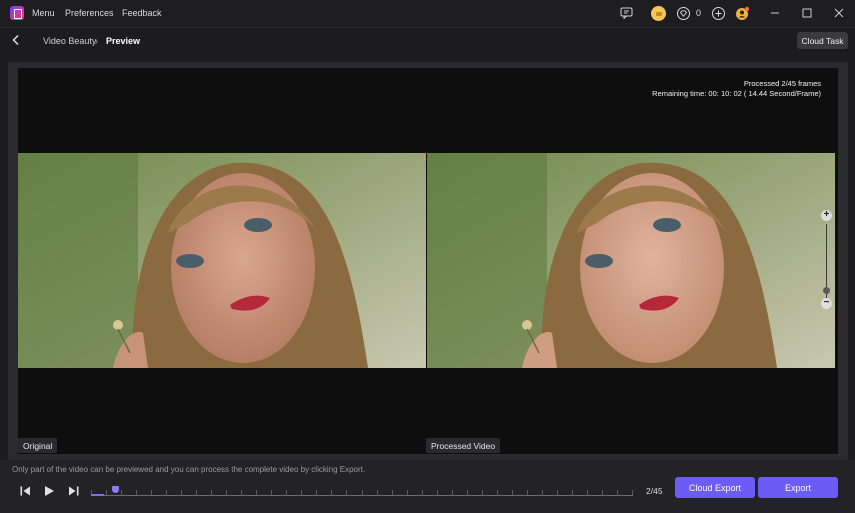 The height and width of the screenshot is (513, 855). What do you see at coordinates (115, 489) in the screenshot?
I see `timeline-playhead` at bounding box center [115, 489].